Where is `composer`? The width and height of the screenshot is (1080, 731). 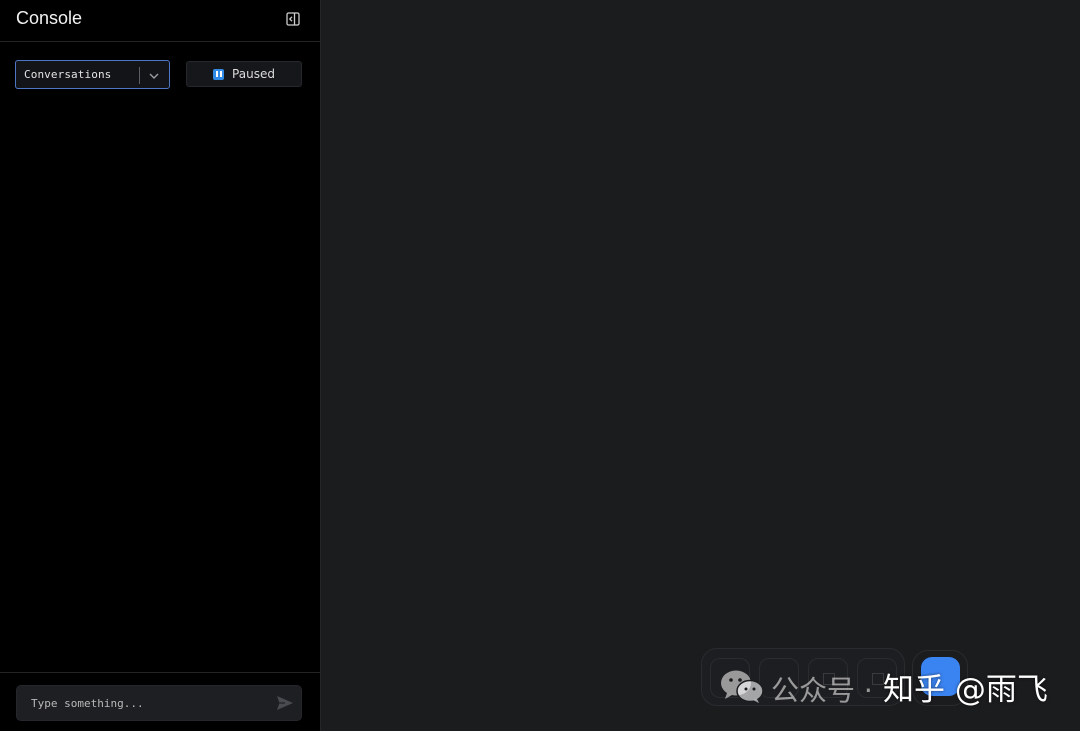
composer is located at coordinates (159, 703).